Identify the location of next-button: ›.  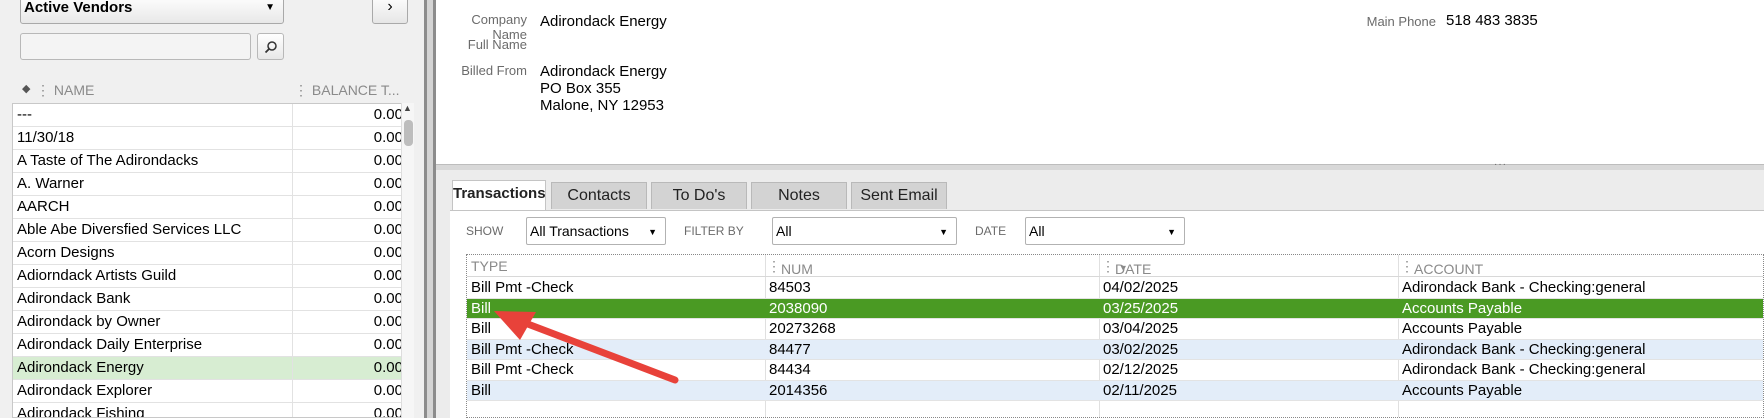
(390, 12).